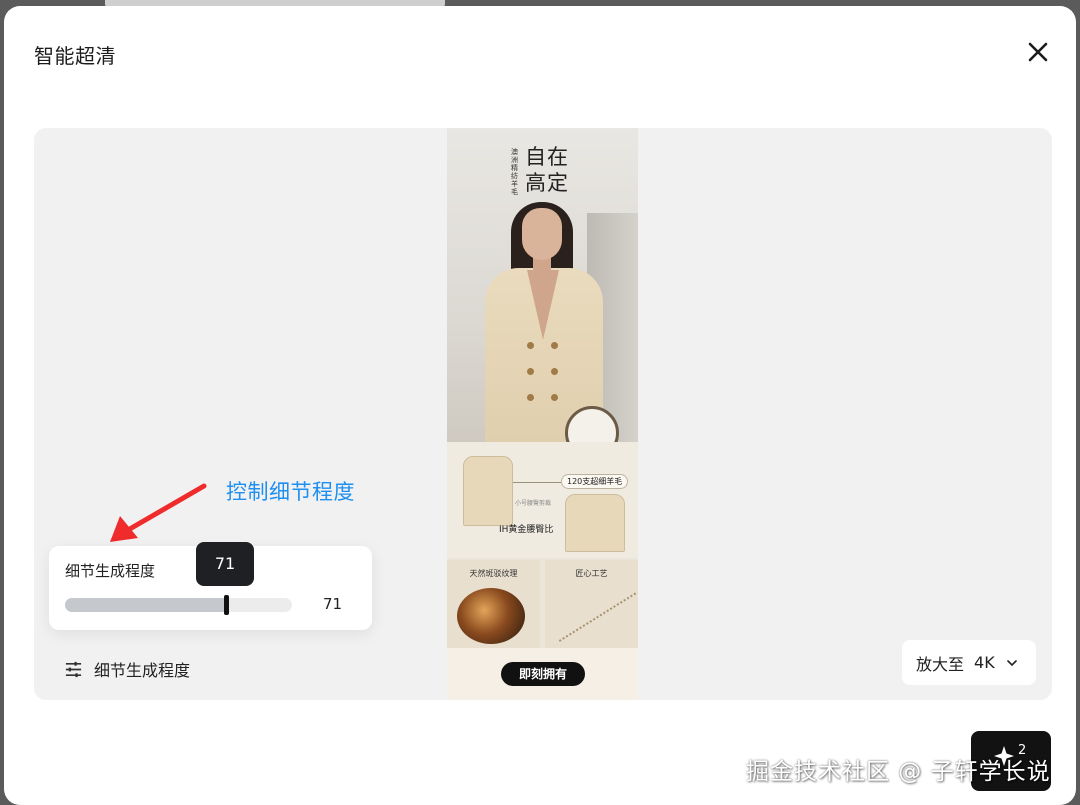  Describe the element at coordinates (158, 512) in the screenshot. I see `annotation-arrow-icon` at that location.